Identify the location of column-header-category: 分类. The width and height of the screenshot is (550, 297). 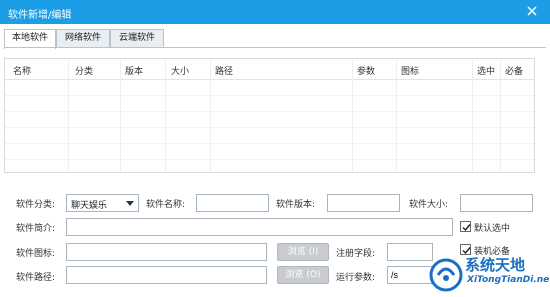
(84, 70).